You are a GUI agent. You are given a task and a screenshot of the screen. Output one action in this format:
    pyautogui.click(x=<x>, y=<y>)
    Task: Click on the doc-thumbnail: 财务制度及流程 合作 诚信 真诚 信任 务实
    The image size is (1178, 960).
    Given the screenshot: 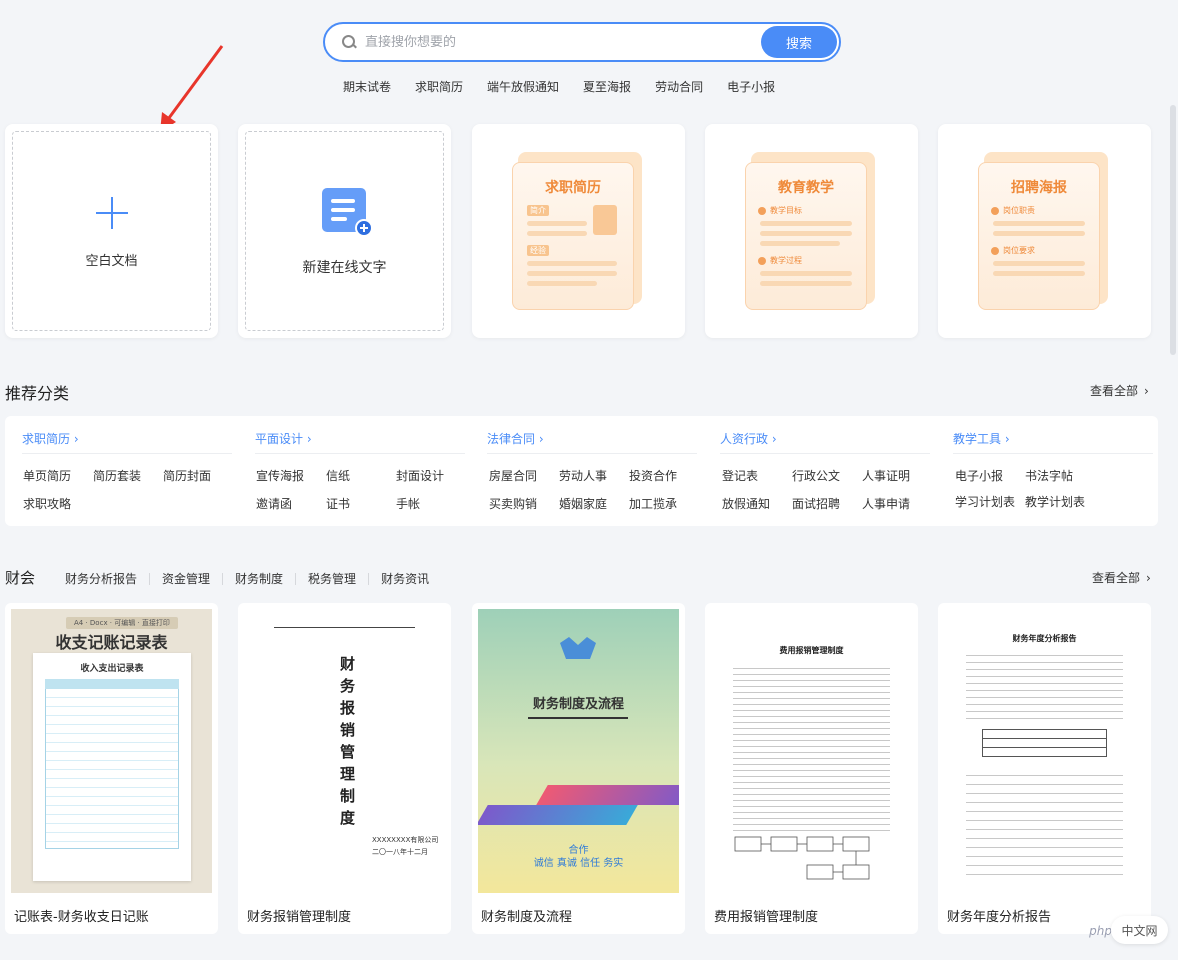 What is the action you would take?
    pyautogui.click(x=578, y=751)
    